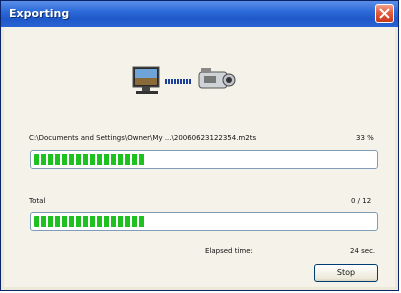  I want to click on camcorder-icon, so click(217, 78).